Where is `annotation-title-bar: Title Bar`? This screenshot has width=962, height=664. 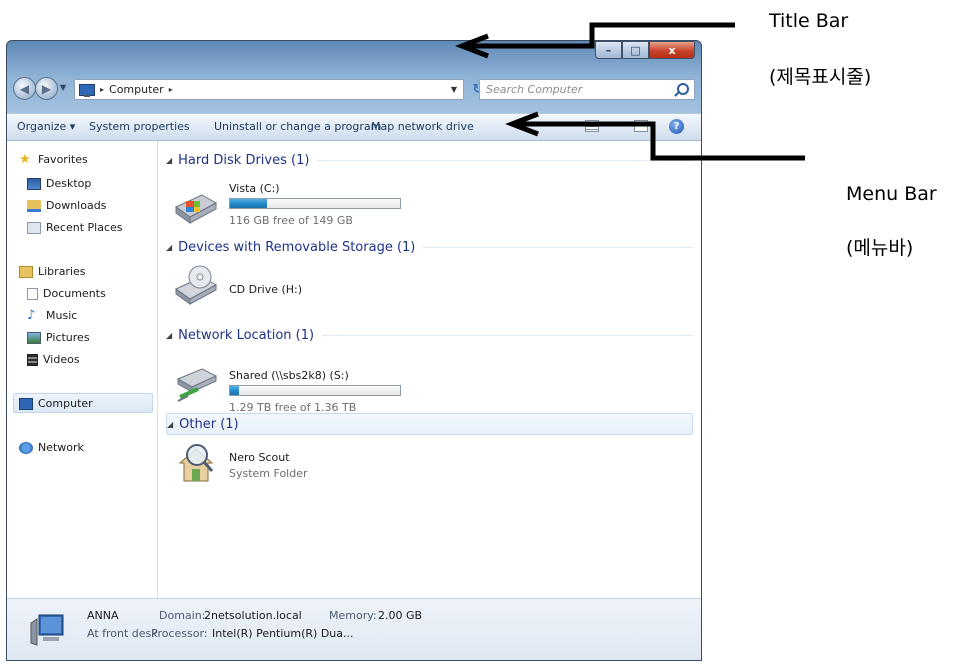 annotation-title-bar: Title Bar is located at coordinates (809, 21).